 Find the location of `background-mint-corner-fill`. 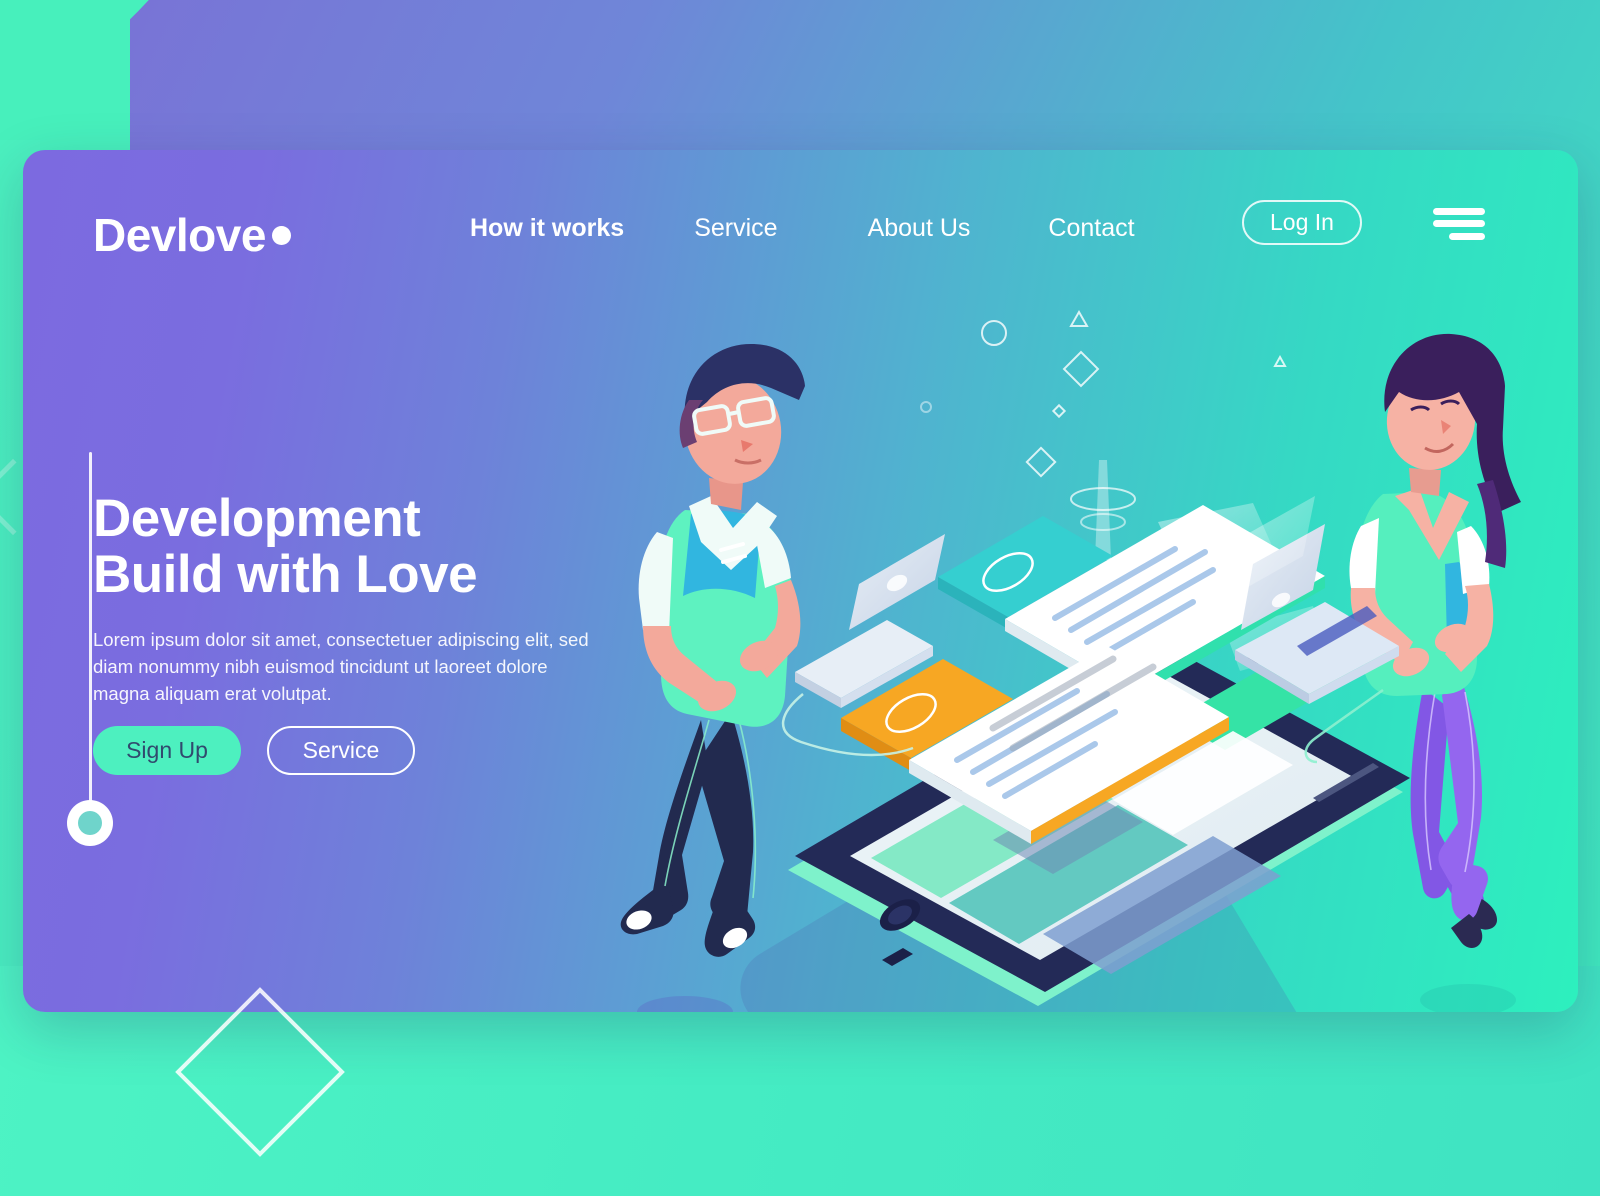

background-mint-corner-fill is located at coordinates (65, 80).